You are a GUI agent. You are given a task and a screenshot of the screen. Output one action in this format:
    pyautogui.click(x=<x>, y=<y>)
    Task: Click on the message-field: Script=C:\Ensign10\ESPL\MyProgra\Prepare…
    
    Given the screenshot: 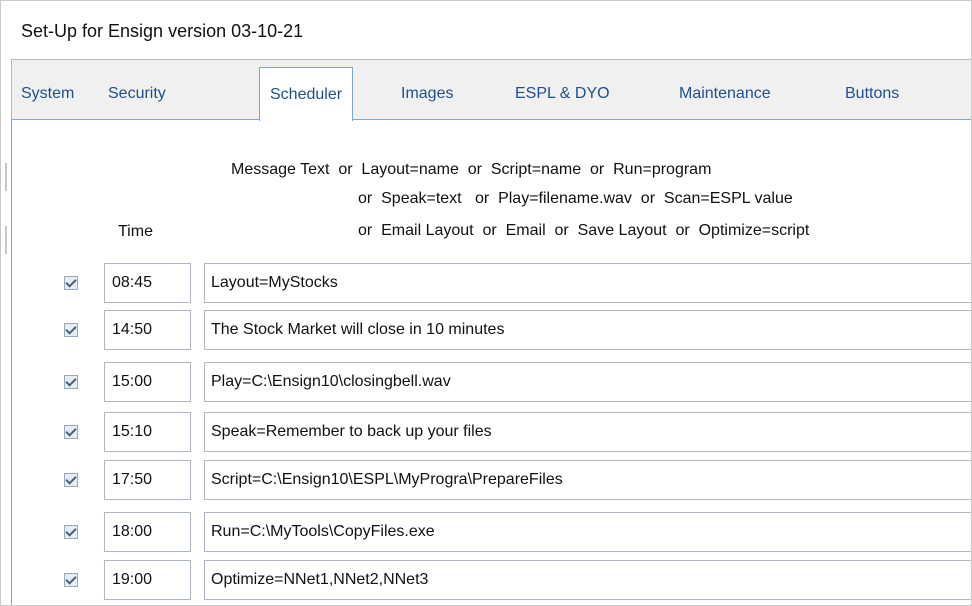 What is the action you would take?
    pyautogui.click(x=587, y=480)
    